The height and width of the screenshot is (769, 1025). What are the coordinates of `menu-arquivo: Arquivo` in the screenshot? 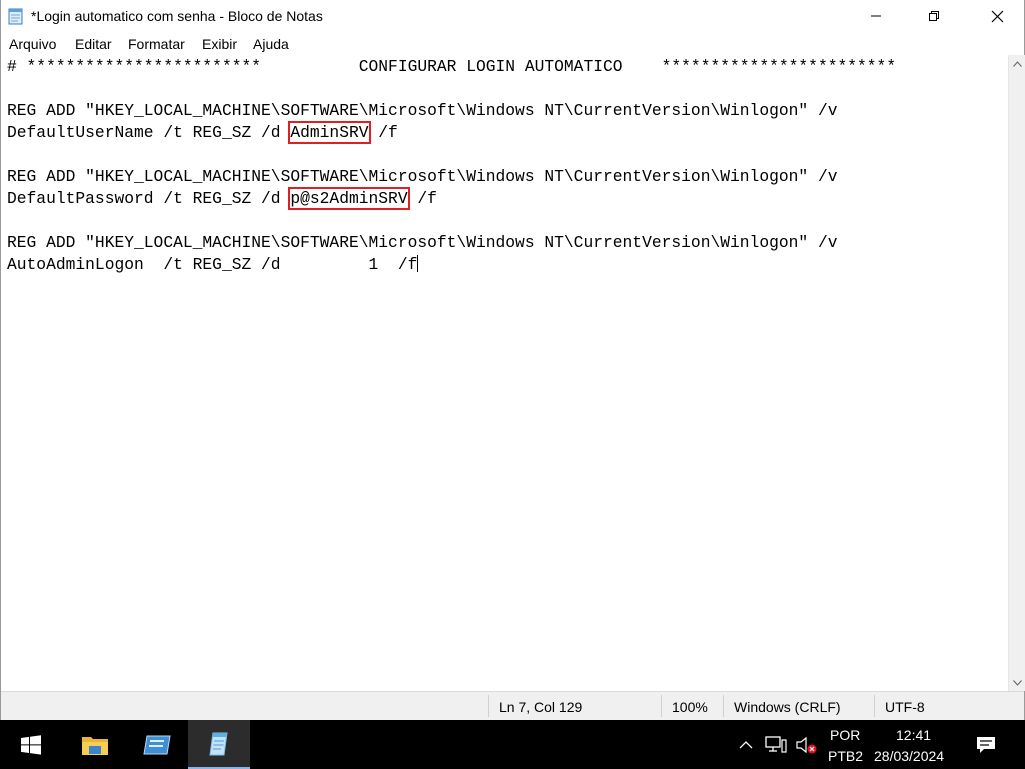 It's located at (32, 44).